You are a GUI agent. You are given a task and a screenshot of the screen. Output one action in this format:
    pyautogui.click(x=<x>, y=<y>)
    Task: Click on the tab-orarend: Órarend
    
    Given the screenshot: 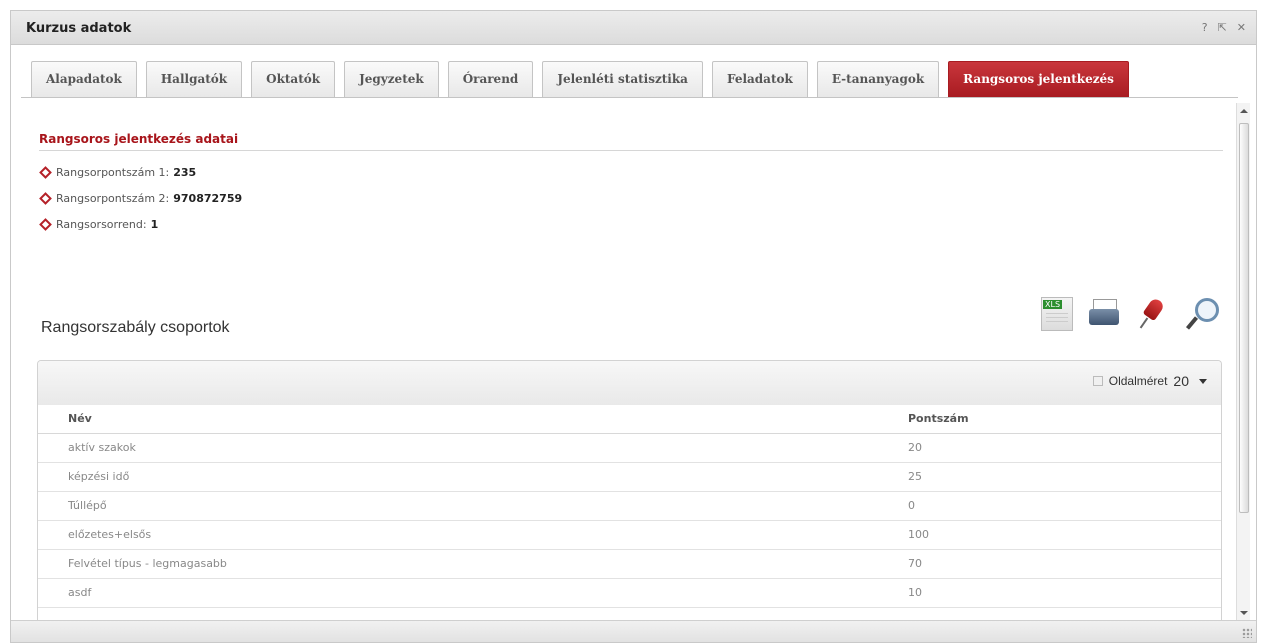 What is the action you would take?
    pyautogui.click(x=490, y=79)
    